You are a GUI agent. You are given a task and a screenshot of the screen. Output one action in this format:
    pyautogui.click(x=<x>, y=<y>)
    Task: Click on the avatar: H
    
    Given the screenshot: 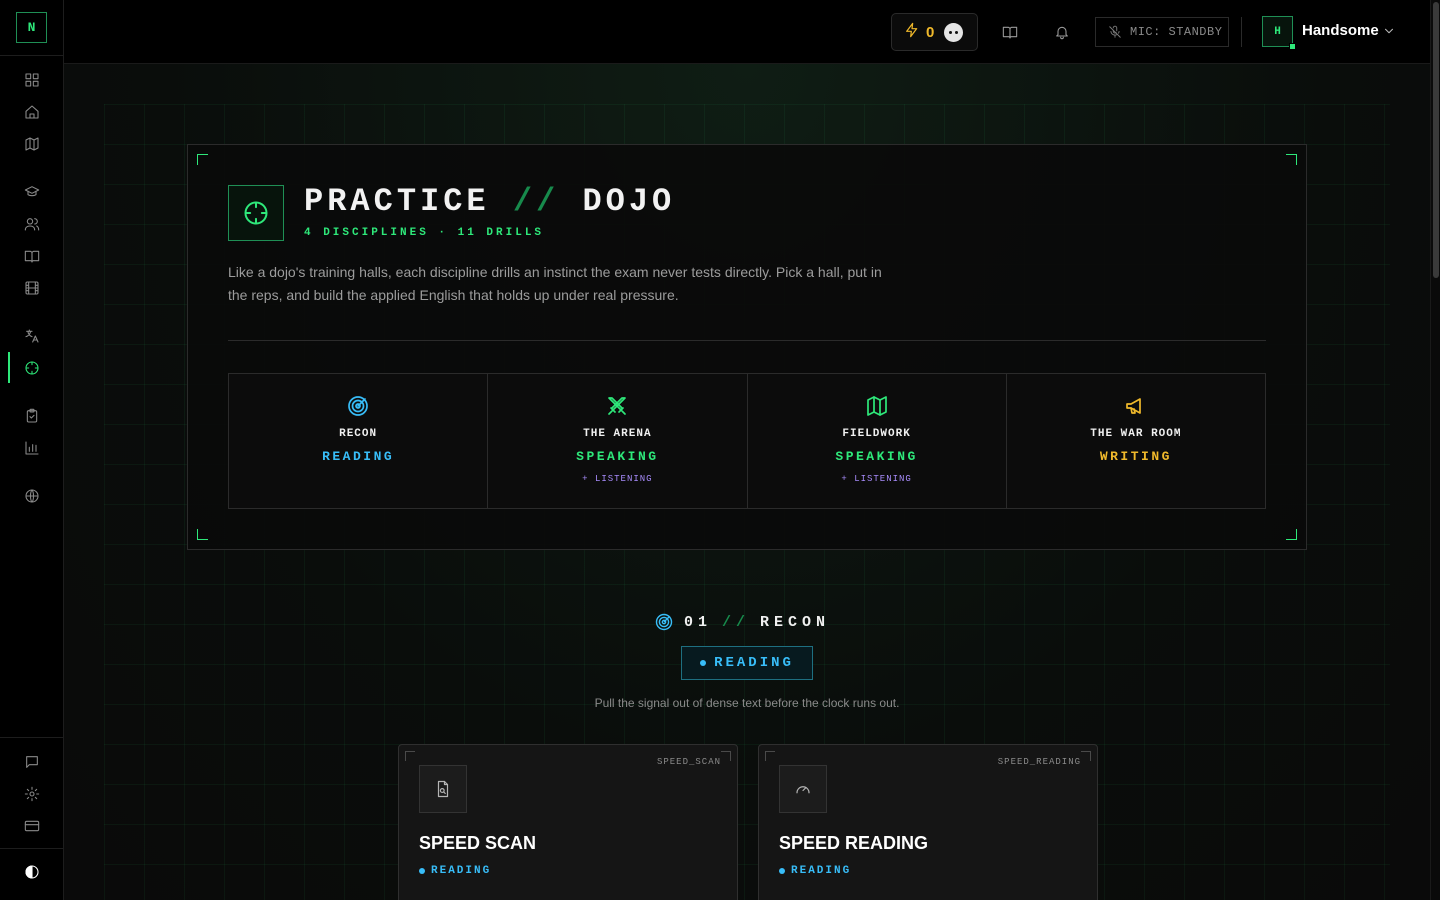 What is the action you would take?
    pyautogui.click(x=1279, y=33)
    